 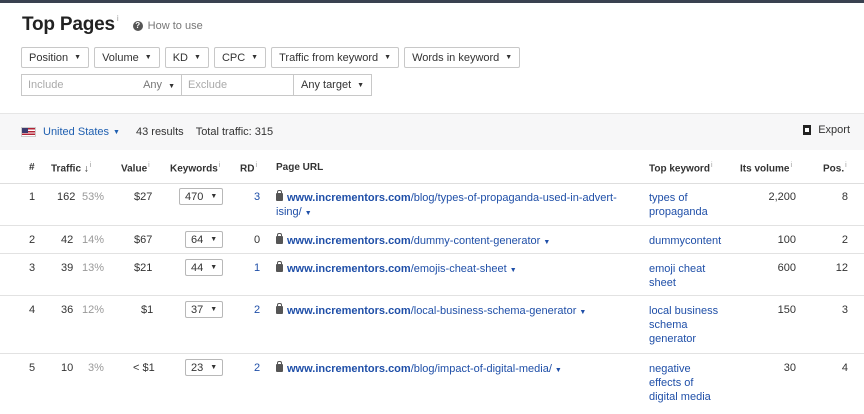 What do you see at coordinates (841, 268) in the screenshot?
I see `row-pos: 12` at bounding box center [841, 268].